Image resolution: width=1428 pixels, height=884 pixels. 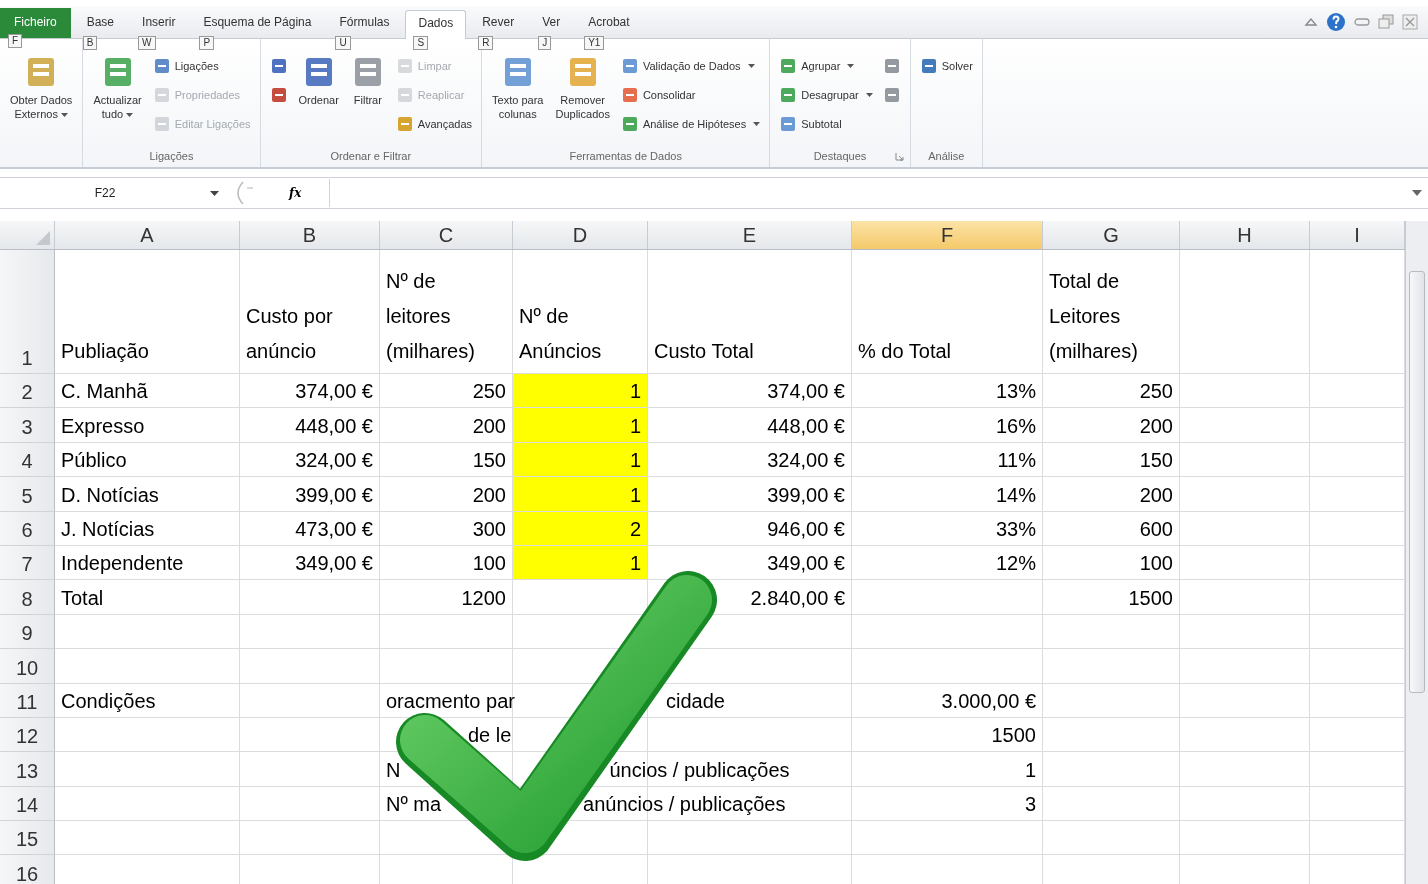 What do you see at coordinates (27, 700) in the screenshot?
I see `row-header: 11` at bounding box center [27, 700].